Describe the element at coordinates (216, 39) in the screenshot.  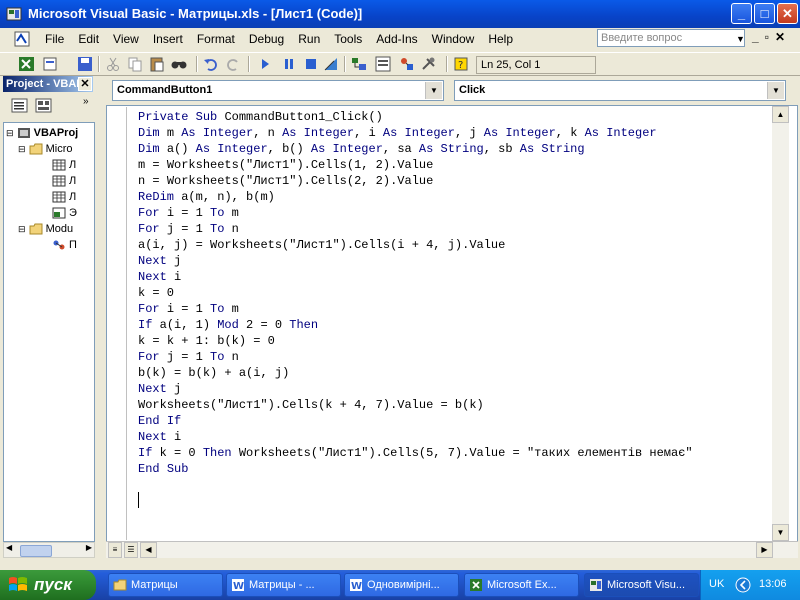
I see `menu-format: Format` at that location.